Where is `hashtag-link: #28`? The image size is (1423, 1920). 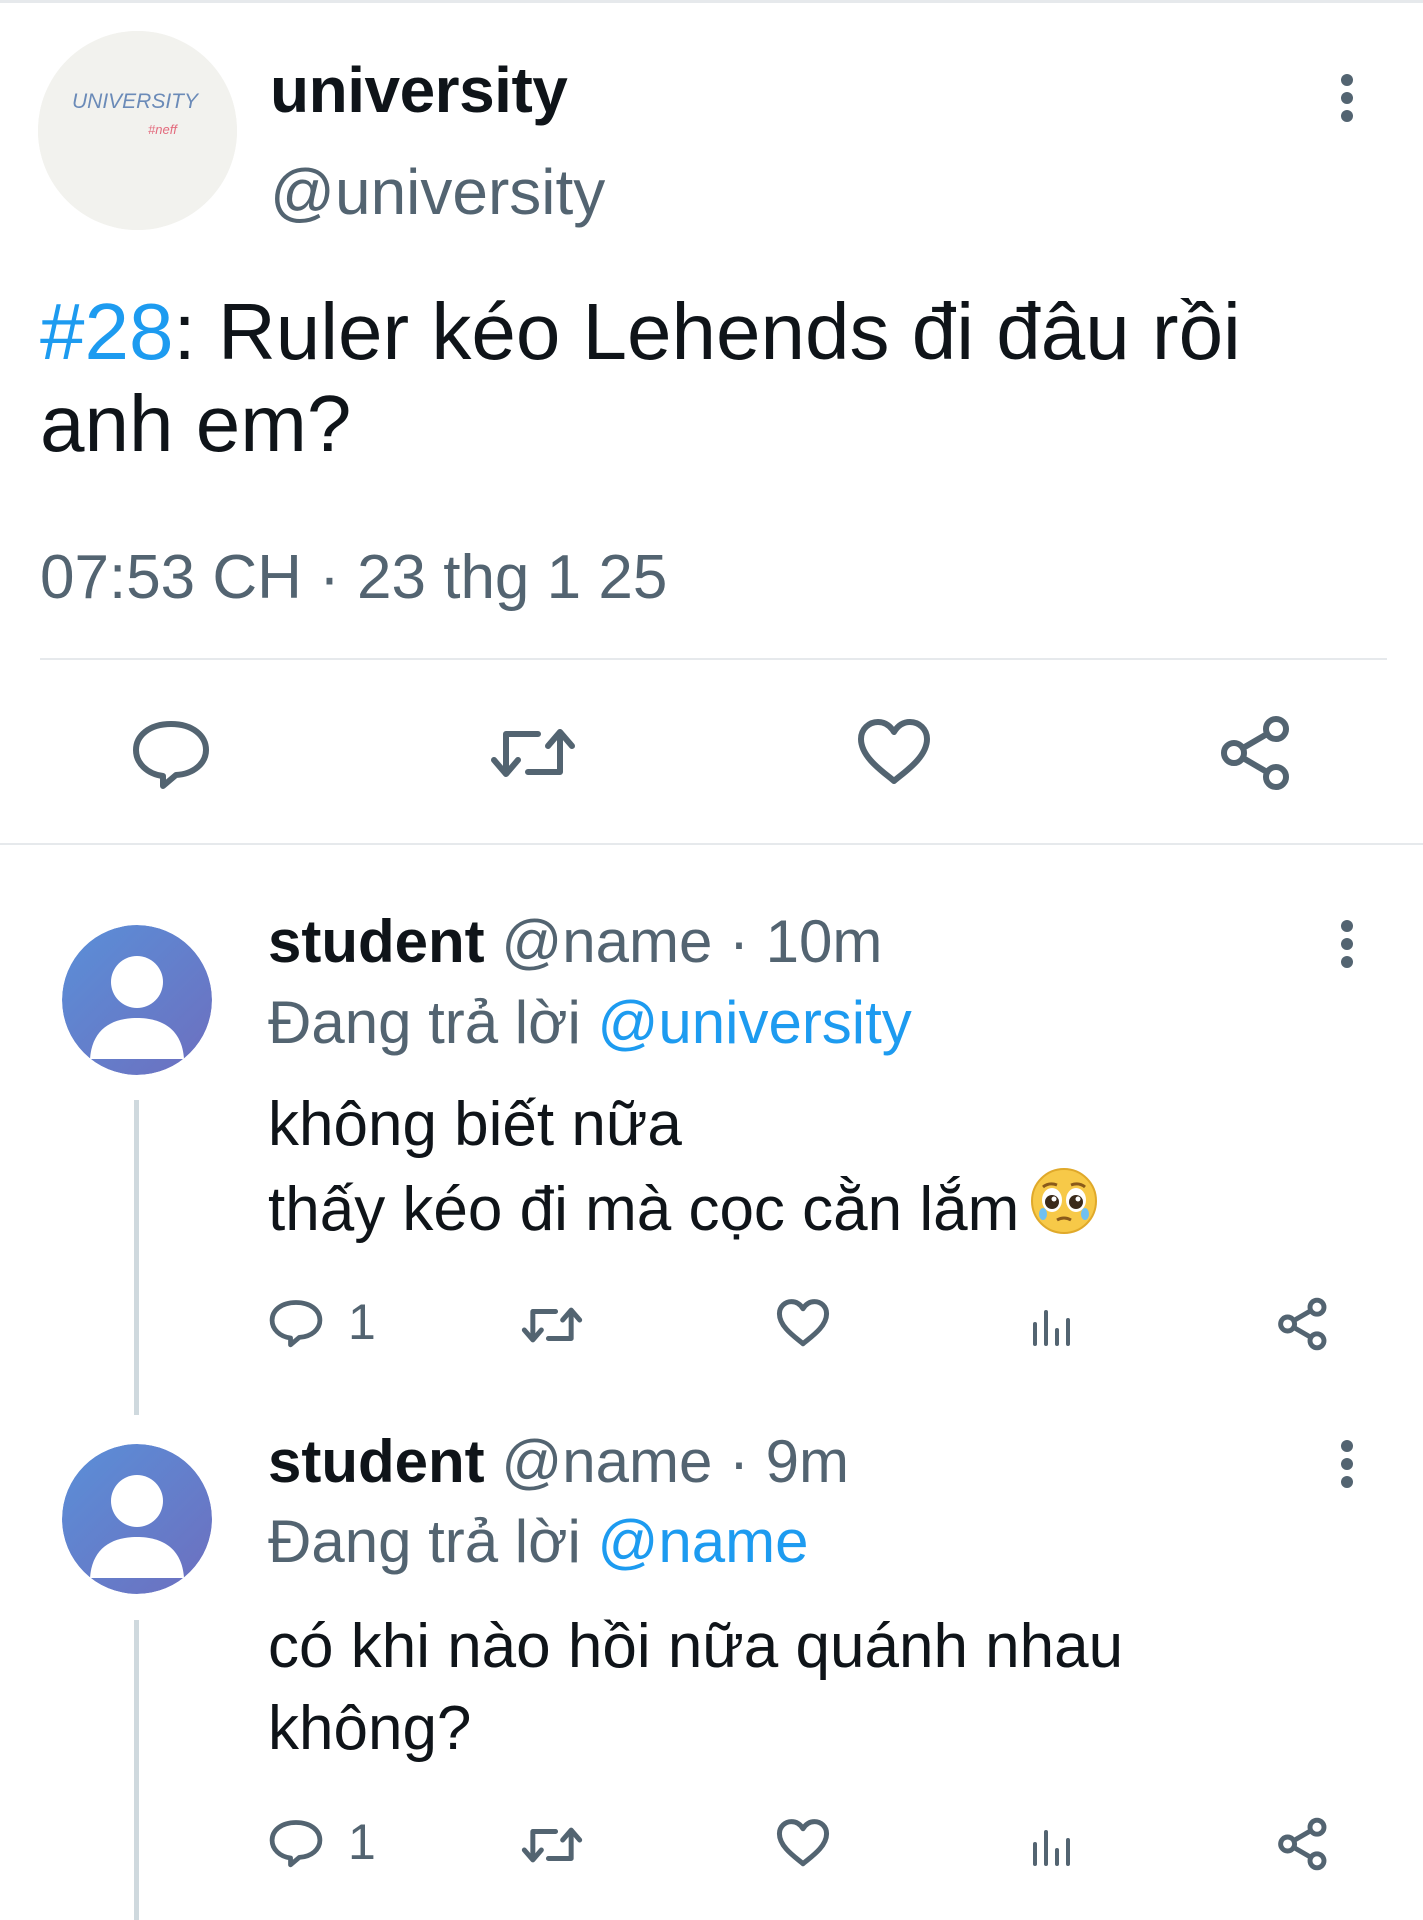 hashtag-link: #28 is located at coordinates (106, 331).